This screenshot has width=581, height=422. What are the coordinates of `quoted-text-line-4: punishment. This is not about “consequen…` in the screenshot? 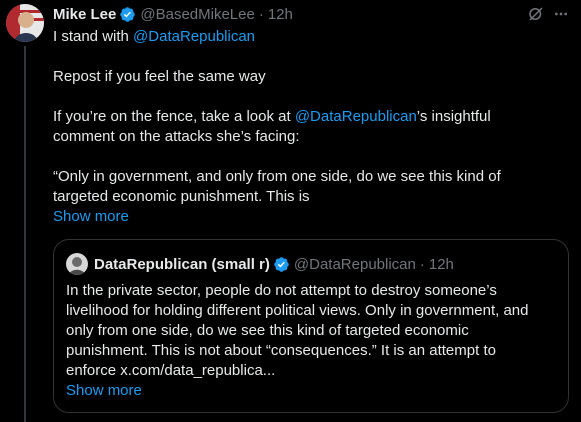 It's located at (281, 350).